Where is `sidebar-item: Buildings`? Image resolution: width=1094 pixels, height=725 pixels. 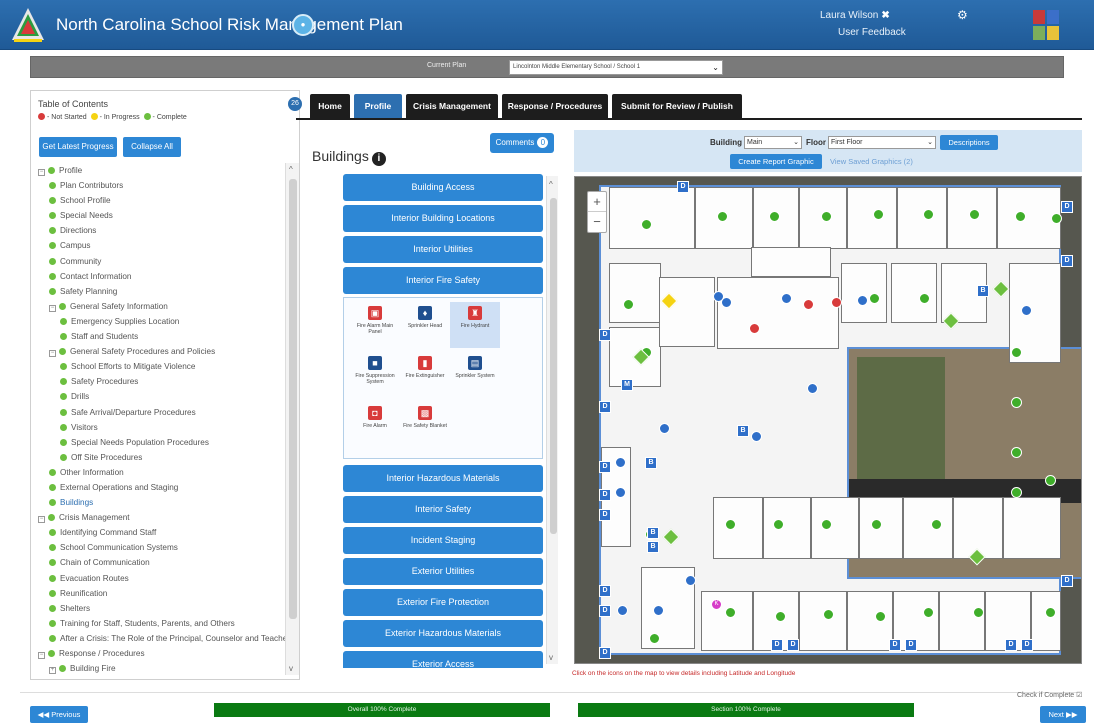 sidebar-item: Buildings is located at coordinates (161, 502).